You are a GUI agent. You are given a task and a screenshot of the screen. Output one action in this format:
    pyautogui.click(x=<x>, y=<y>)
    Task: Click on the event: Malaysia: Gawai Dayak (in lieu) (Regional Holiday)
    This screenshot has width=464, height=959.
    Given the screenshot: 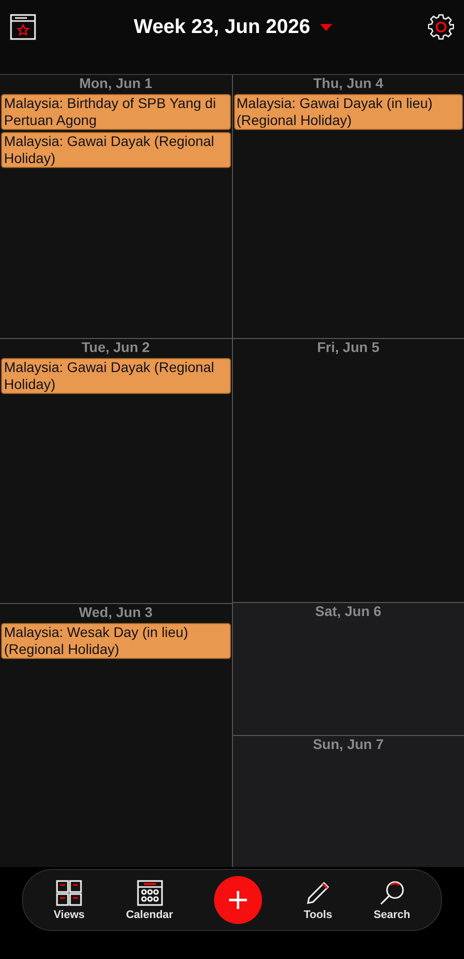 What is the action you would take?
    pyautogui.click(x=348, y=112)
    